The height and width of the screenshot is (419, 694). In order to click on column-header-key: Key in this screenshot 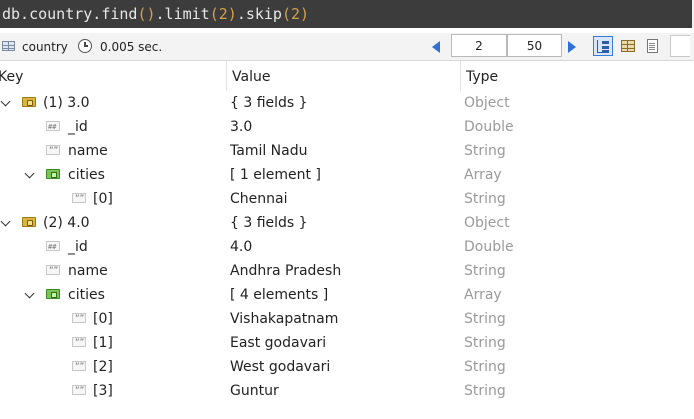, I will do `click(11, 77)`.